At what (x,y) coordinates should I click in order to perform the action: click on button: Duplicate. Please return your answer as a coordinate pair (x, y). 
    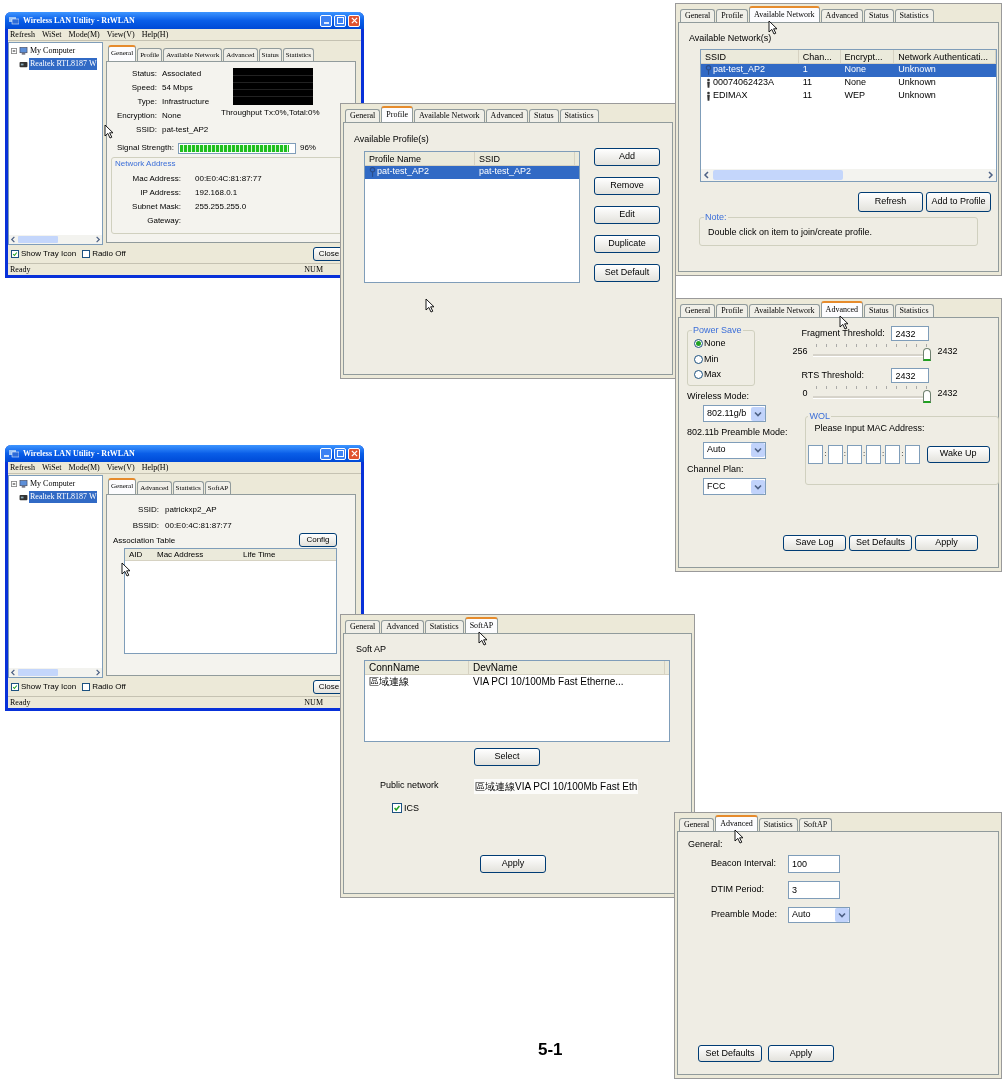
    Looking at the image, I should click on (627, 243).